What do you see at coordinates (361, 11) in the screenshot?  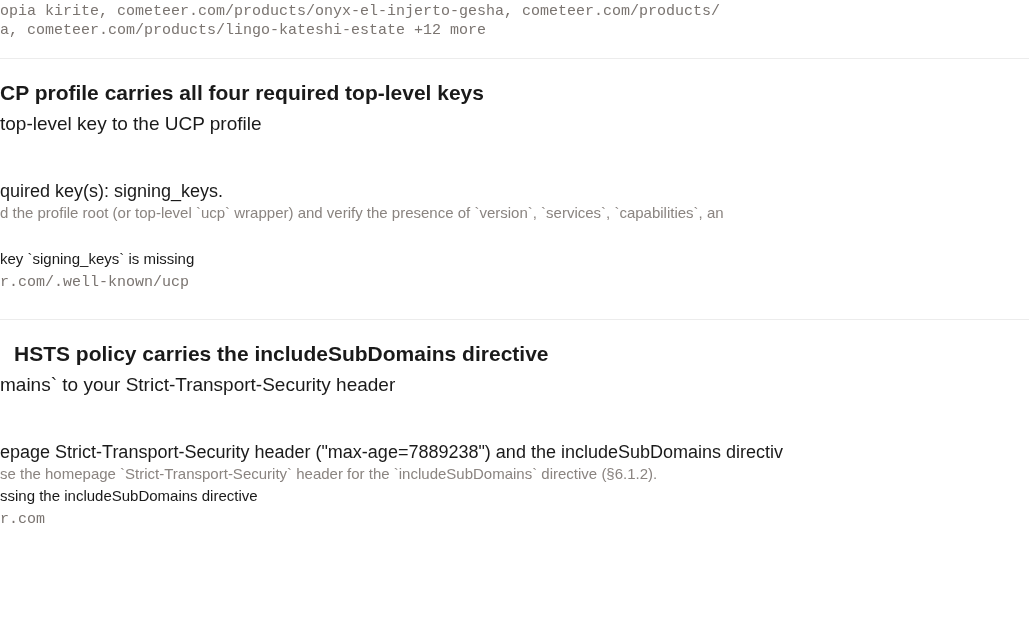 I see `evidence-urls: opia kirite, cometeer.com/products/onyx-el-injerto-gesha, cometeer.com/products/` at bounding box center [361, 11].